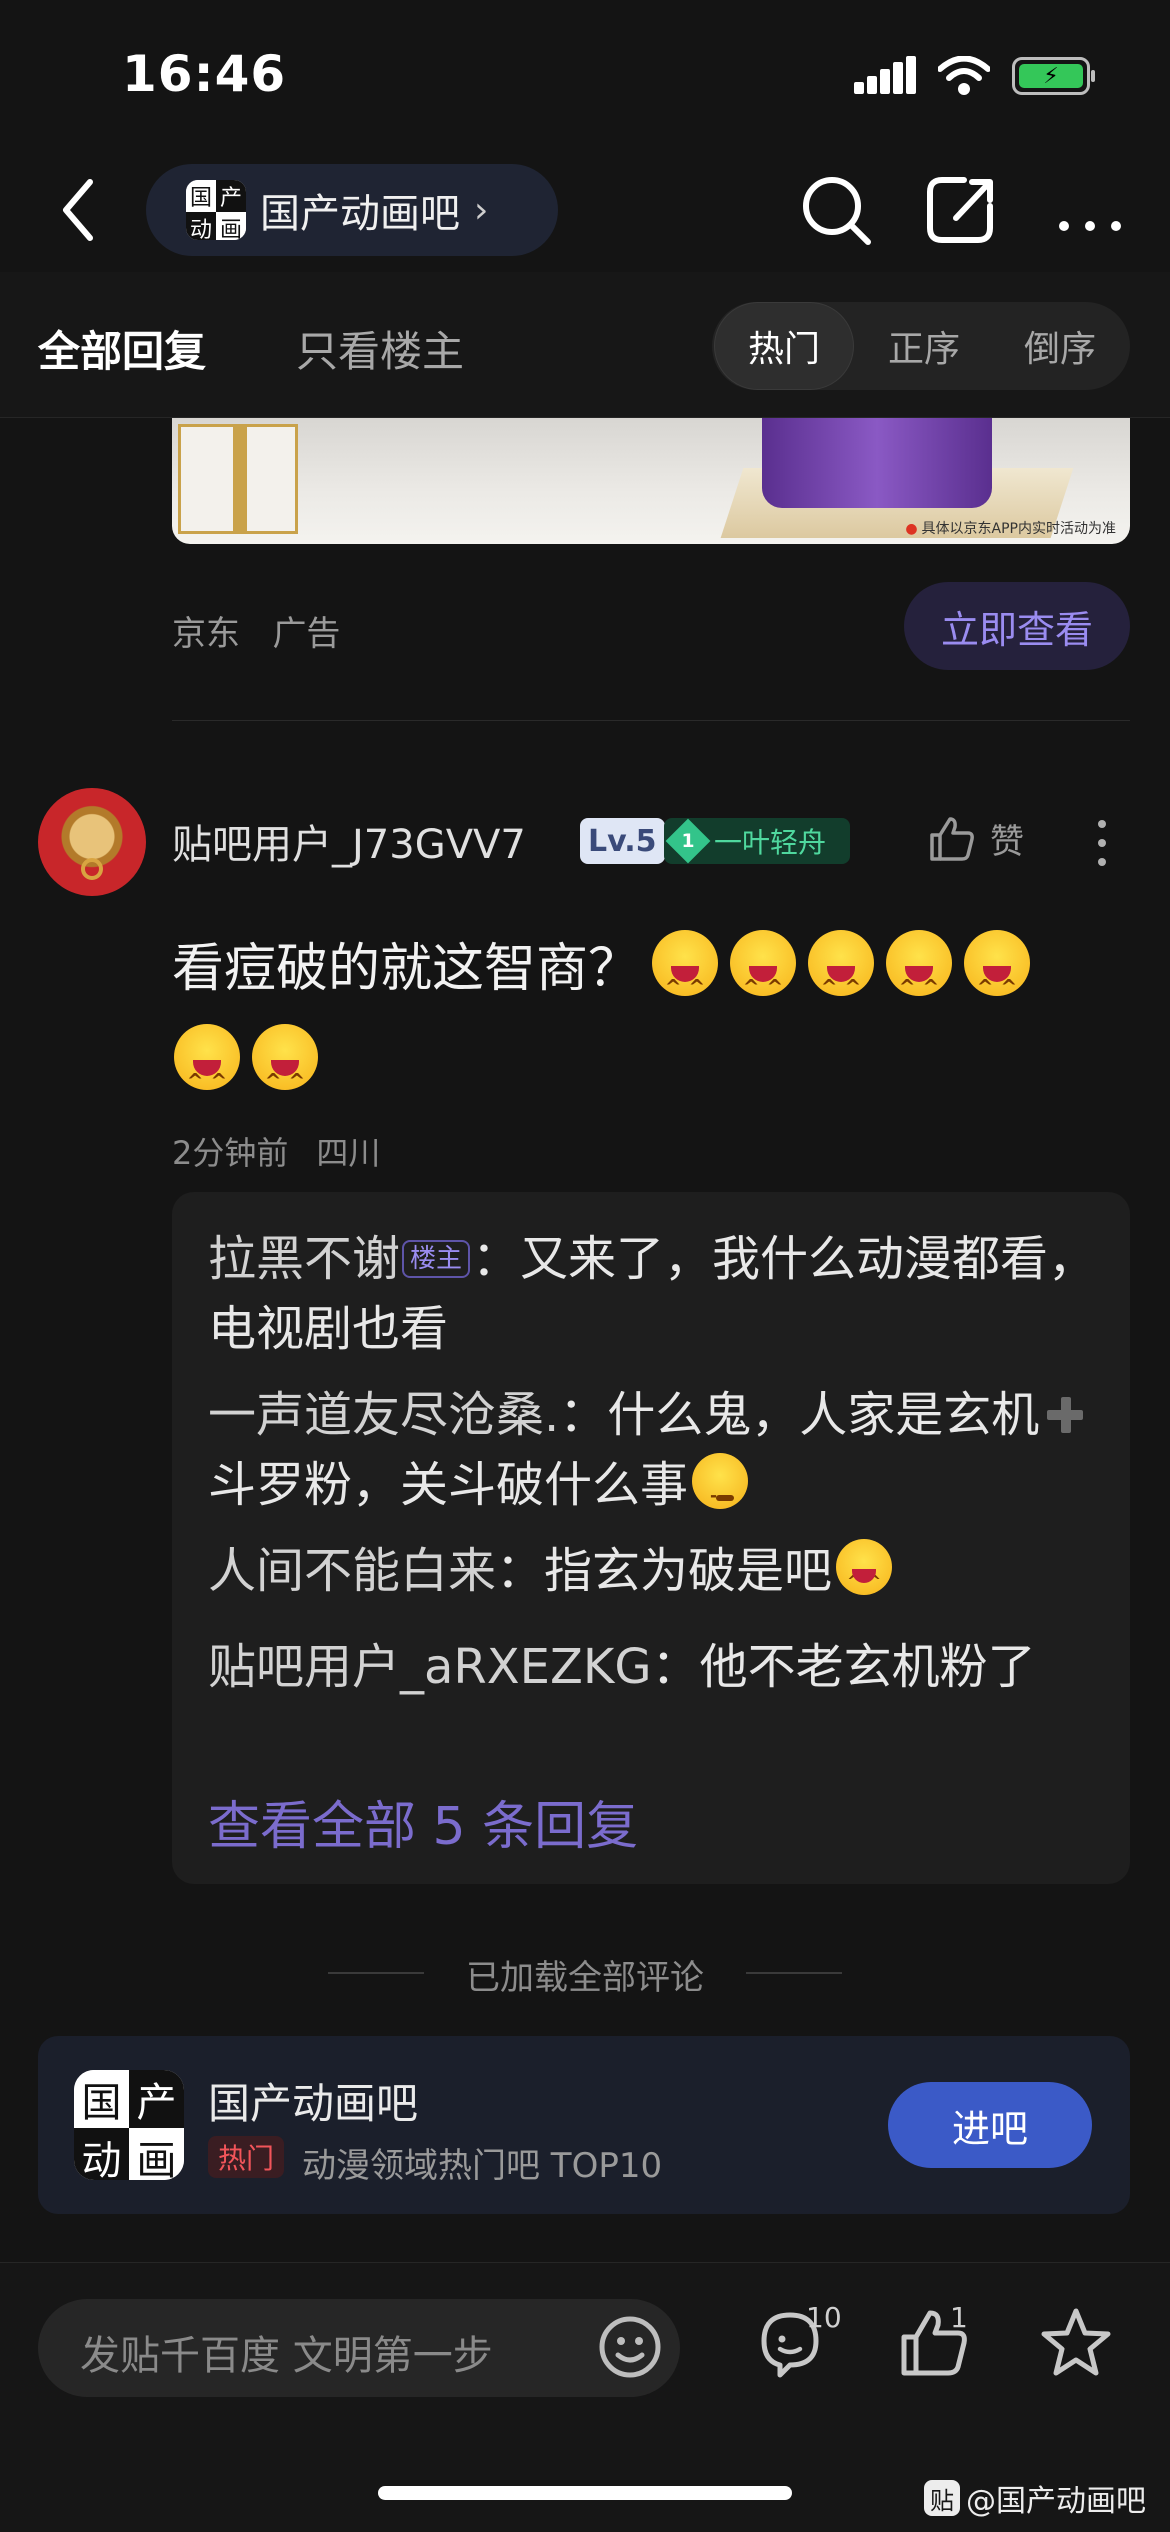 This screenshot has width=1170, height=2532. I want to click on comment-time: 2分钟前, so click(230, 1153).